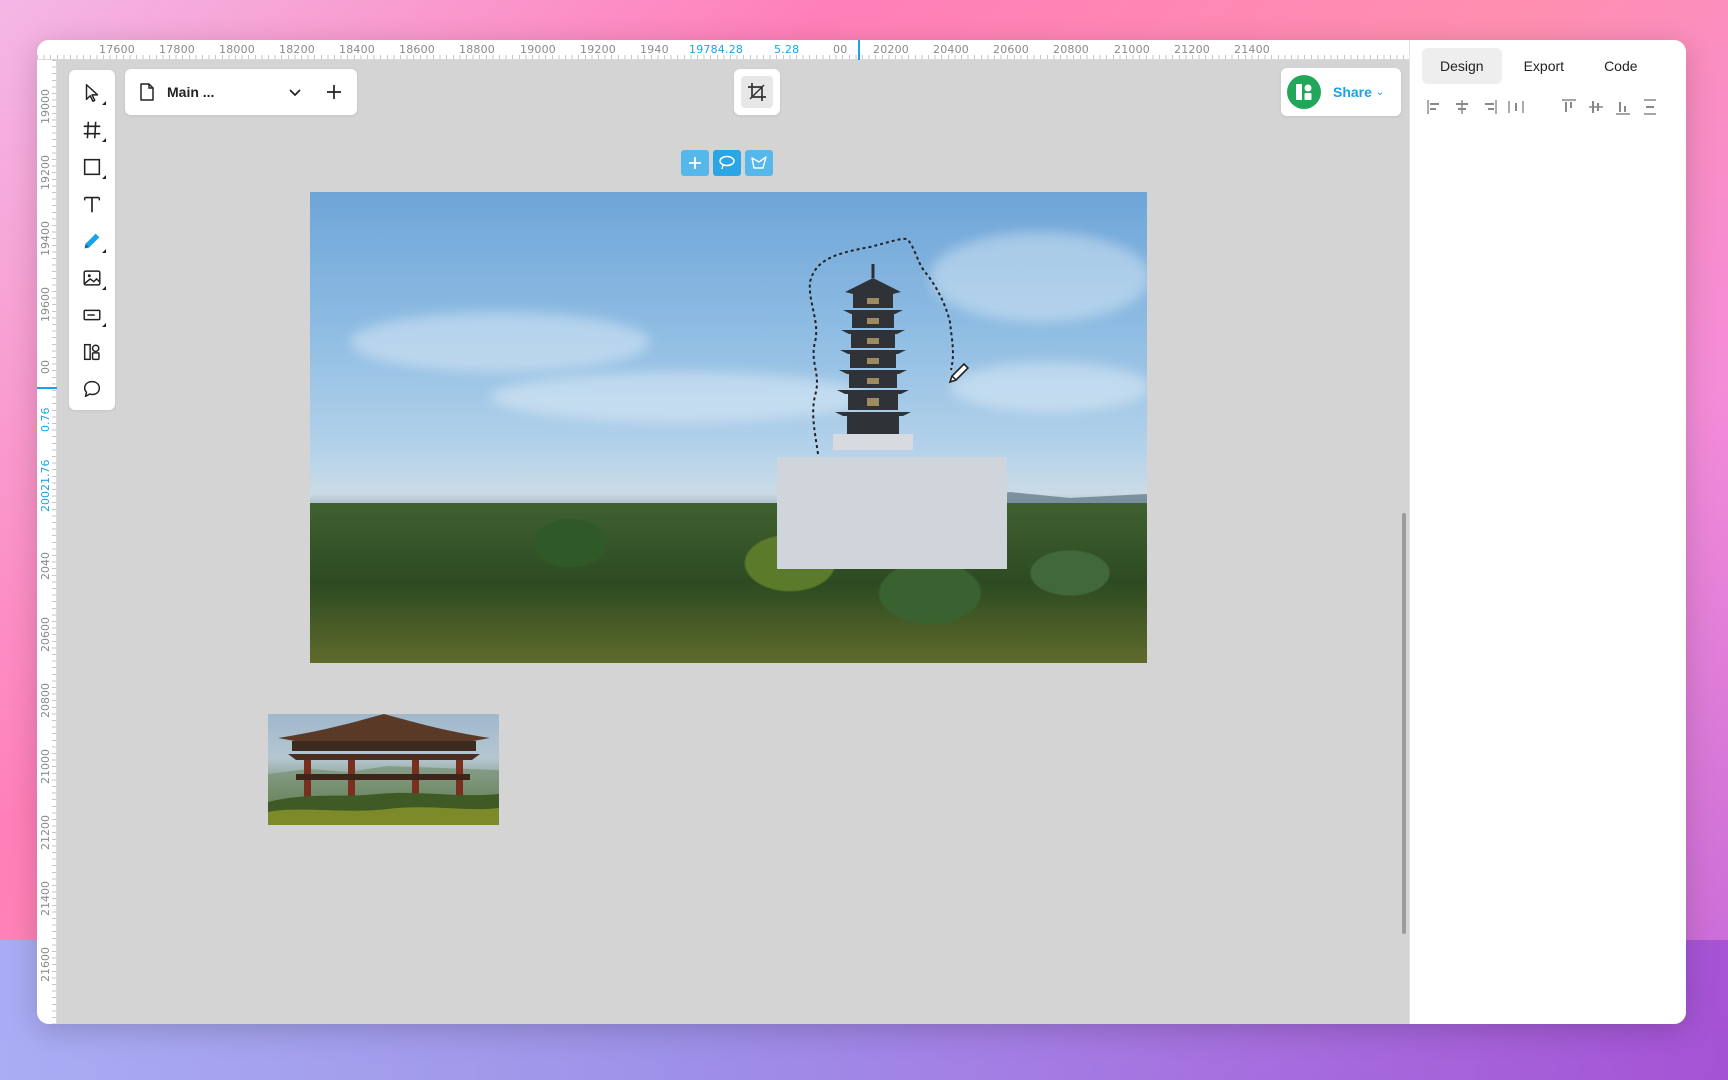  I want to click on polygon-lasso-button, so click(759, 163).